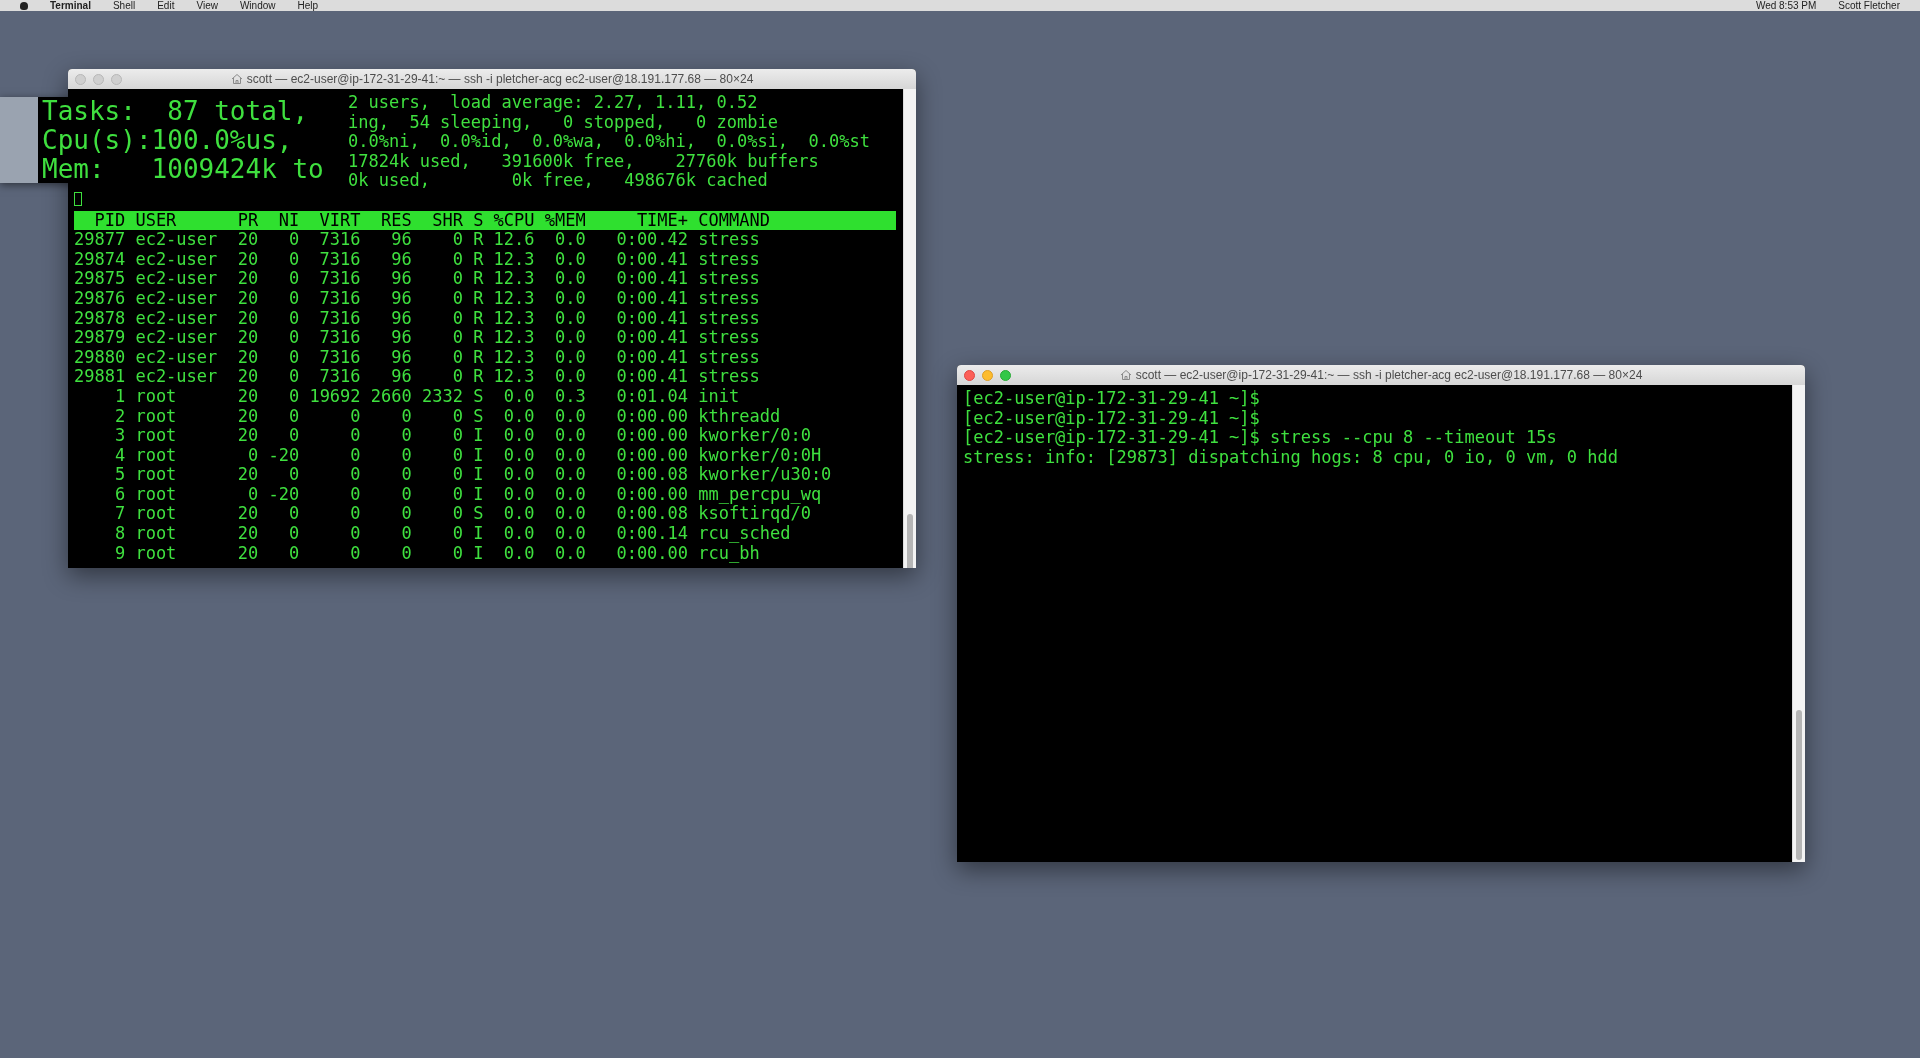 Image resolution: width=1920 pixels, height=1058 pixels. I want to click on menu-item: Window, so click(257, 5).